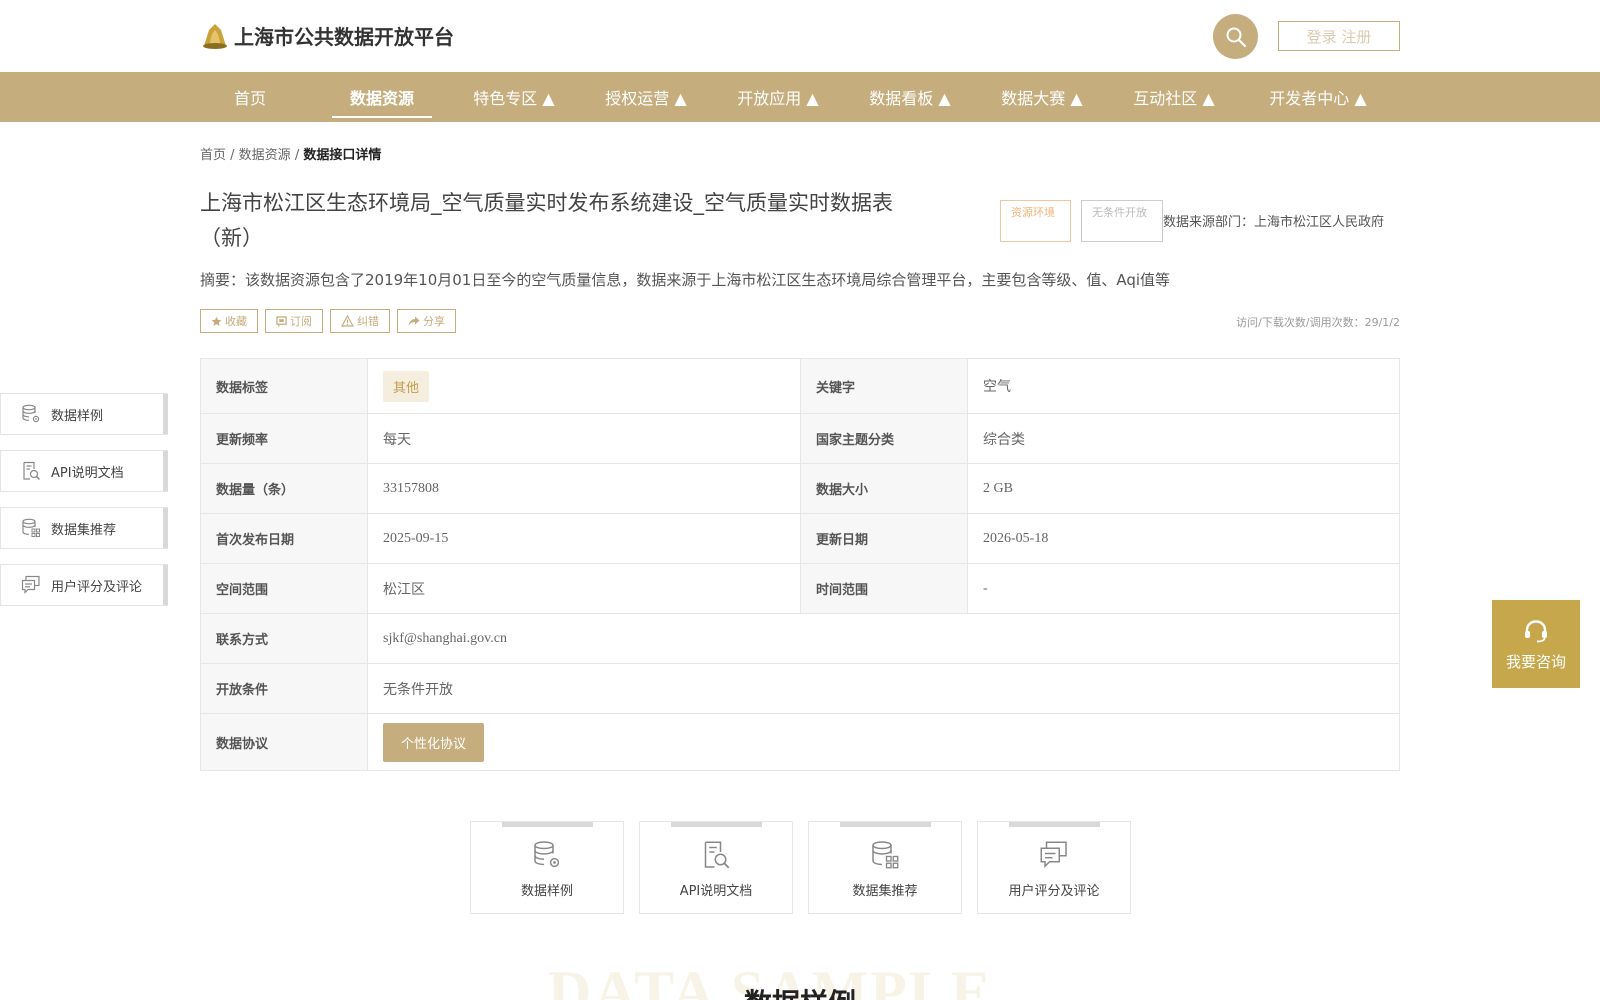 The image size is (1600, 1000). I want to click on table-row: 空间范围 松江区 时间范围 -, so click(800, 588).